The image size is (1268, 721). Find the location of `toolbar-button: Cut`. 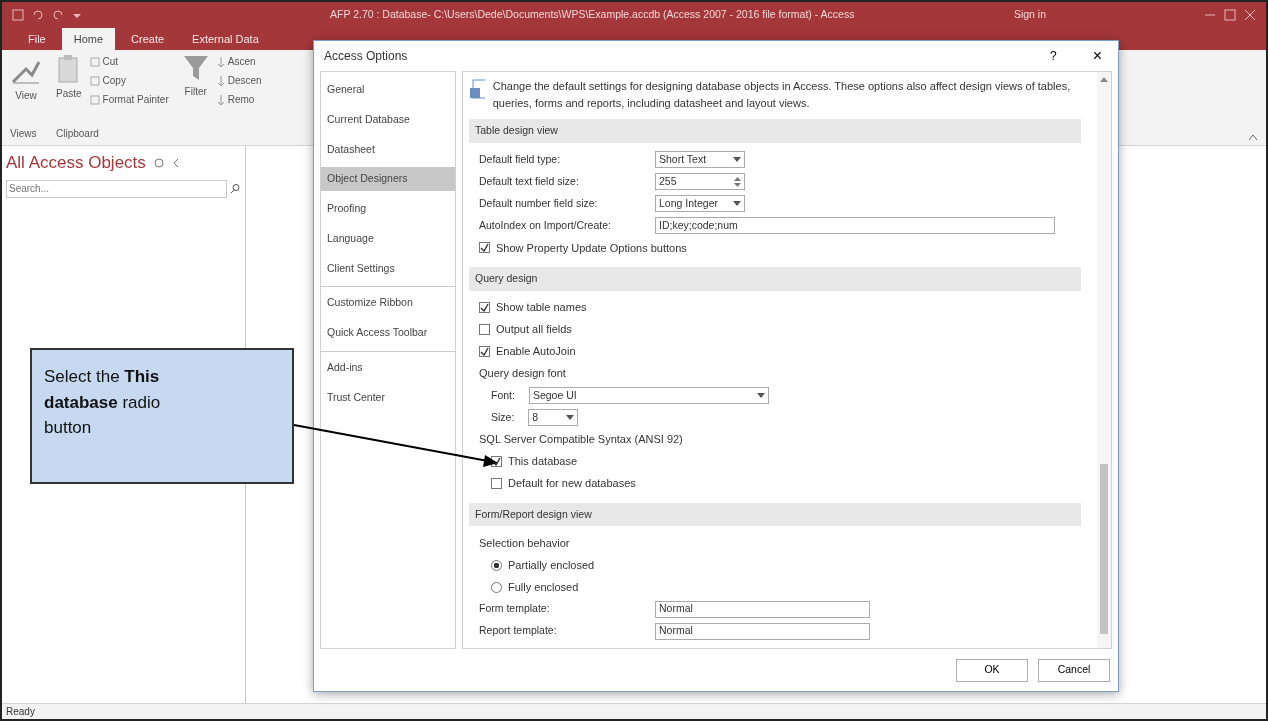

toolbar-button: Cut is located at coordinates (129, 61).